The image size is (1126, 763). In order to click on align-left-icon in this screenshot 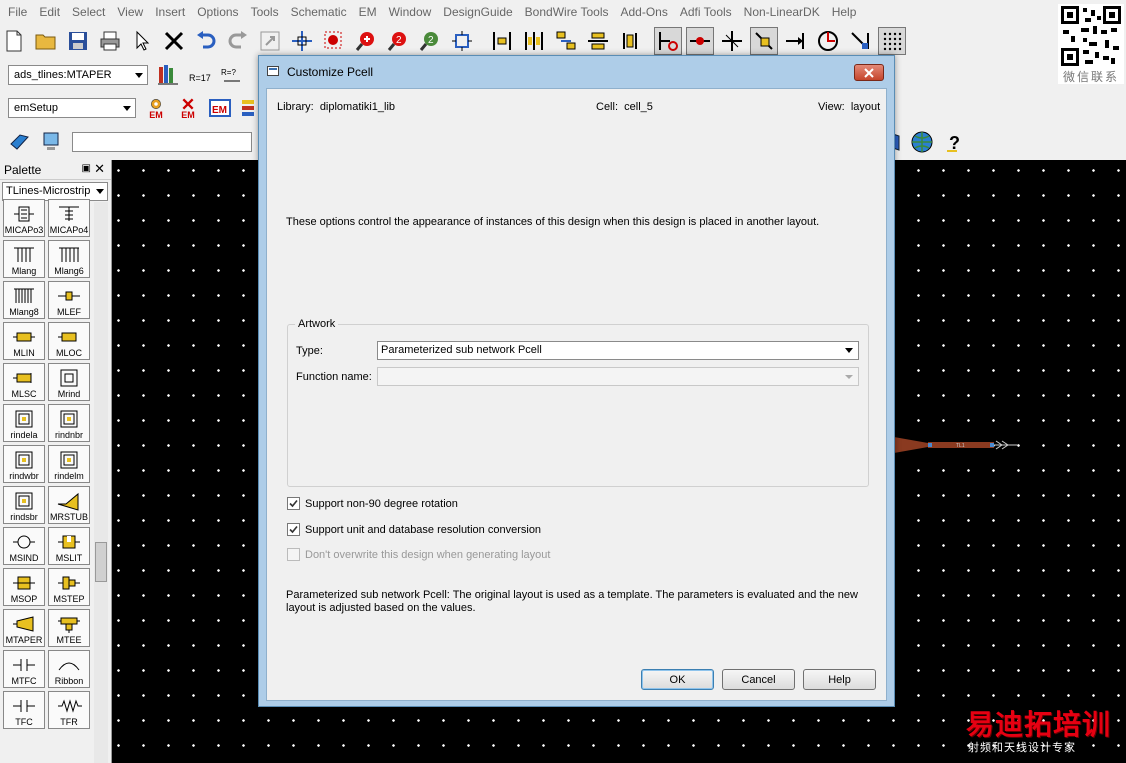, I will do `click(502, 41)`.